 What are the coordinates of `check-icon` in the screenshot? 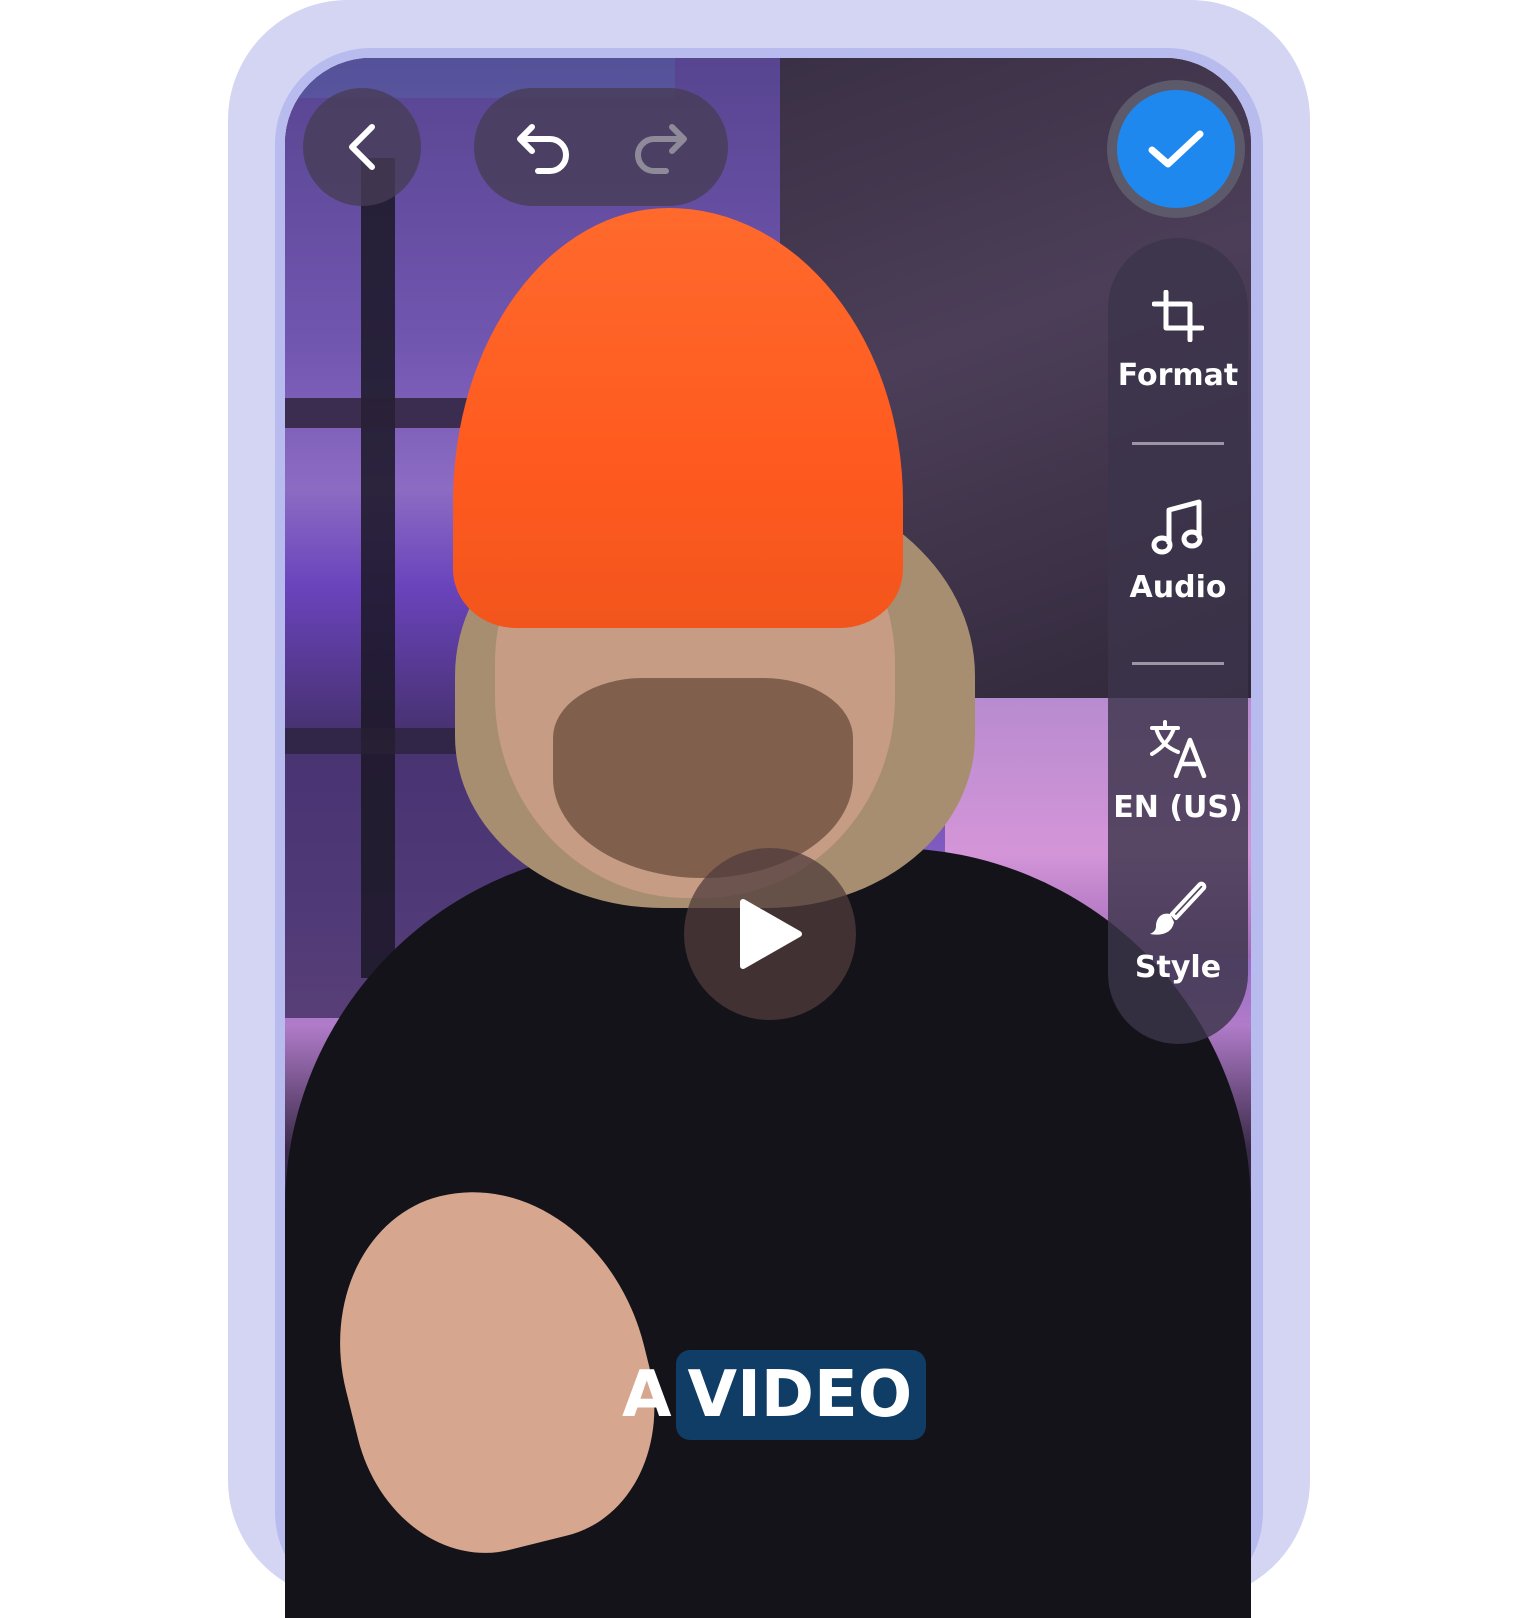 It's located at (1176, 149).